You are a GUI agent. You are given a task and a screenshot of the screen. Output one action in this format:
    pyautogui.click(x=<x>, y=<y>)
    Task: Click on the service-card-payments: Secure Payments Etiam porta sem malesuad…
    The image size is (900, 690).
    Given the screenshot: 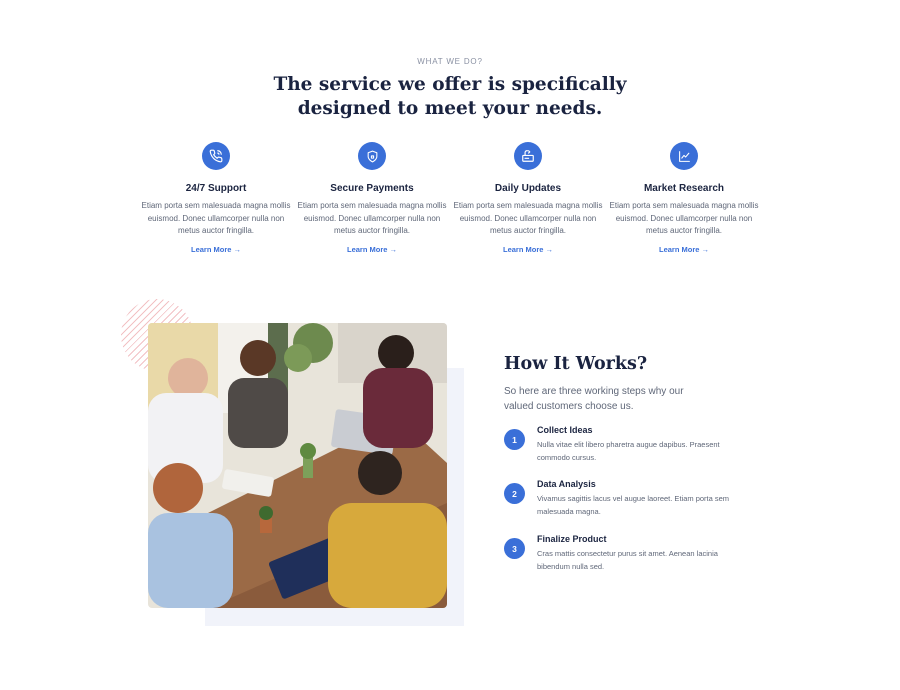 What is the action you would take?
    pyautogui.click(x=372, y=199)
    